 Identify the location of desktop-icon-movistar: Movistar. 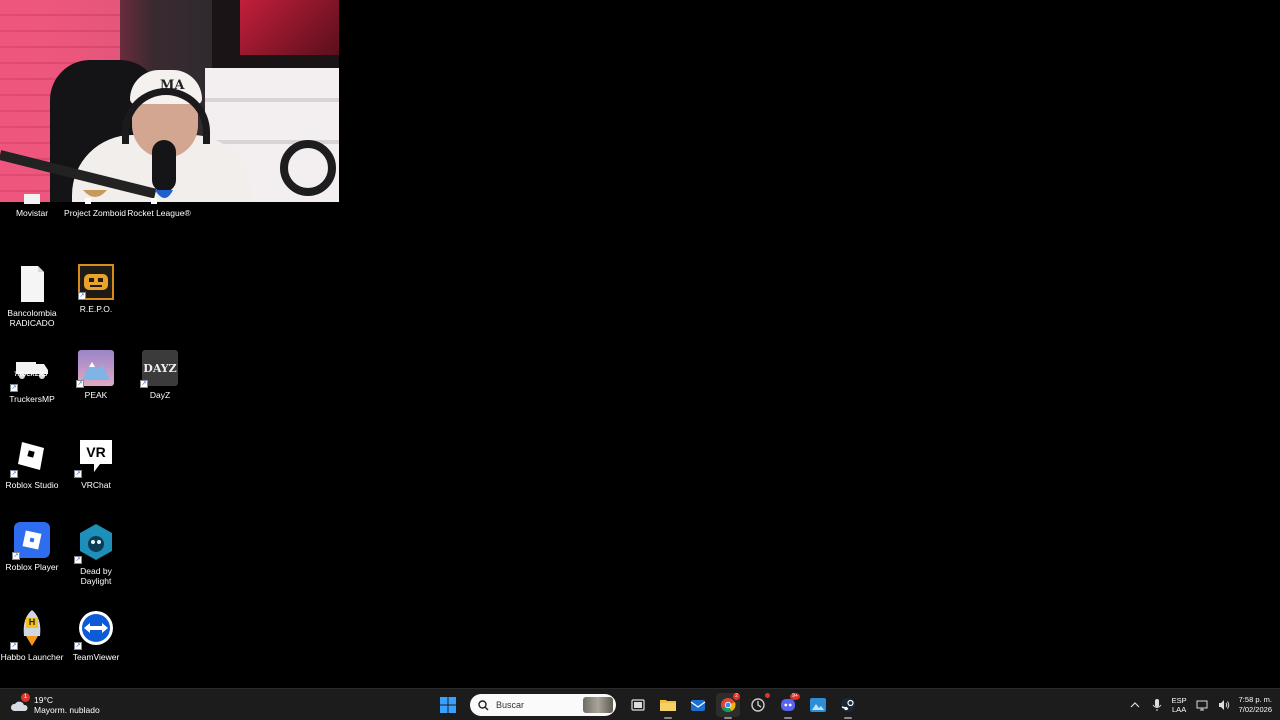
(32, 206).